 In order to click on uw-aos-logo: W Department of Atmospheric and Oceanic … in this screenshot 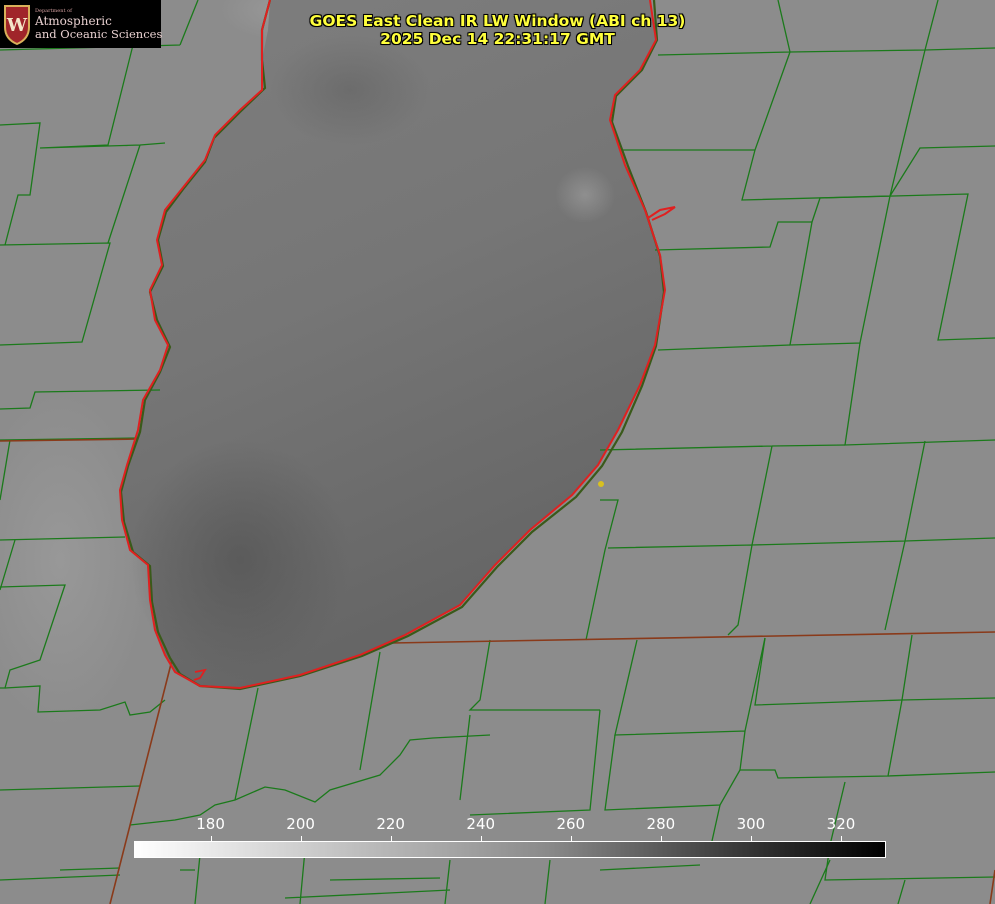, I will do `click(81, 24)`.